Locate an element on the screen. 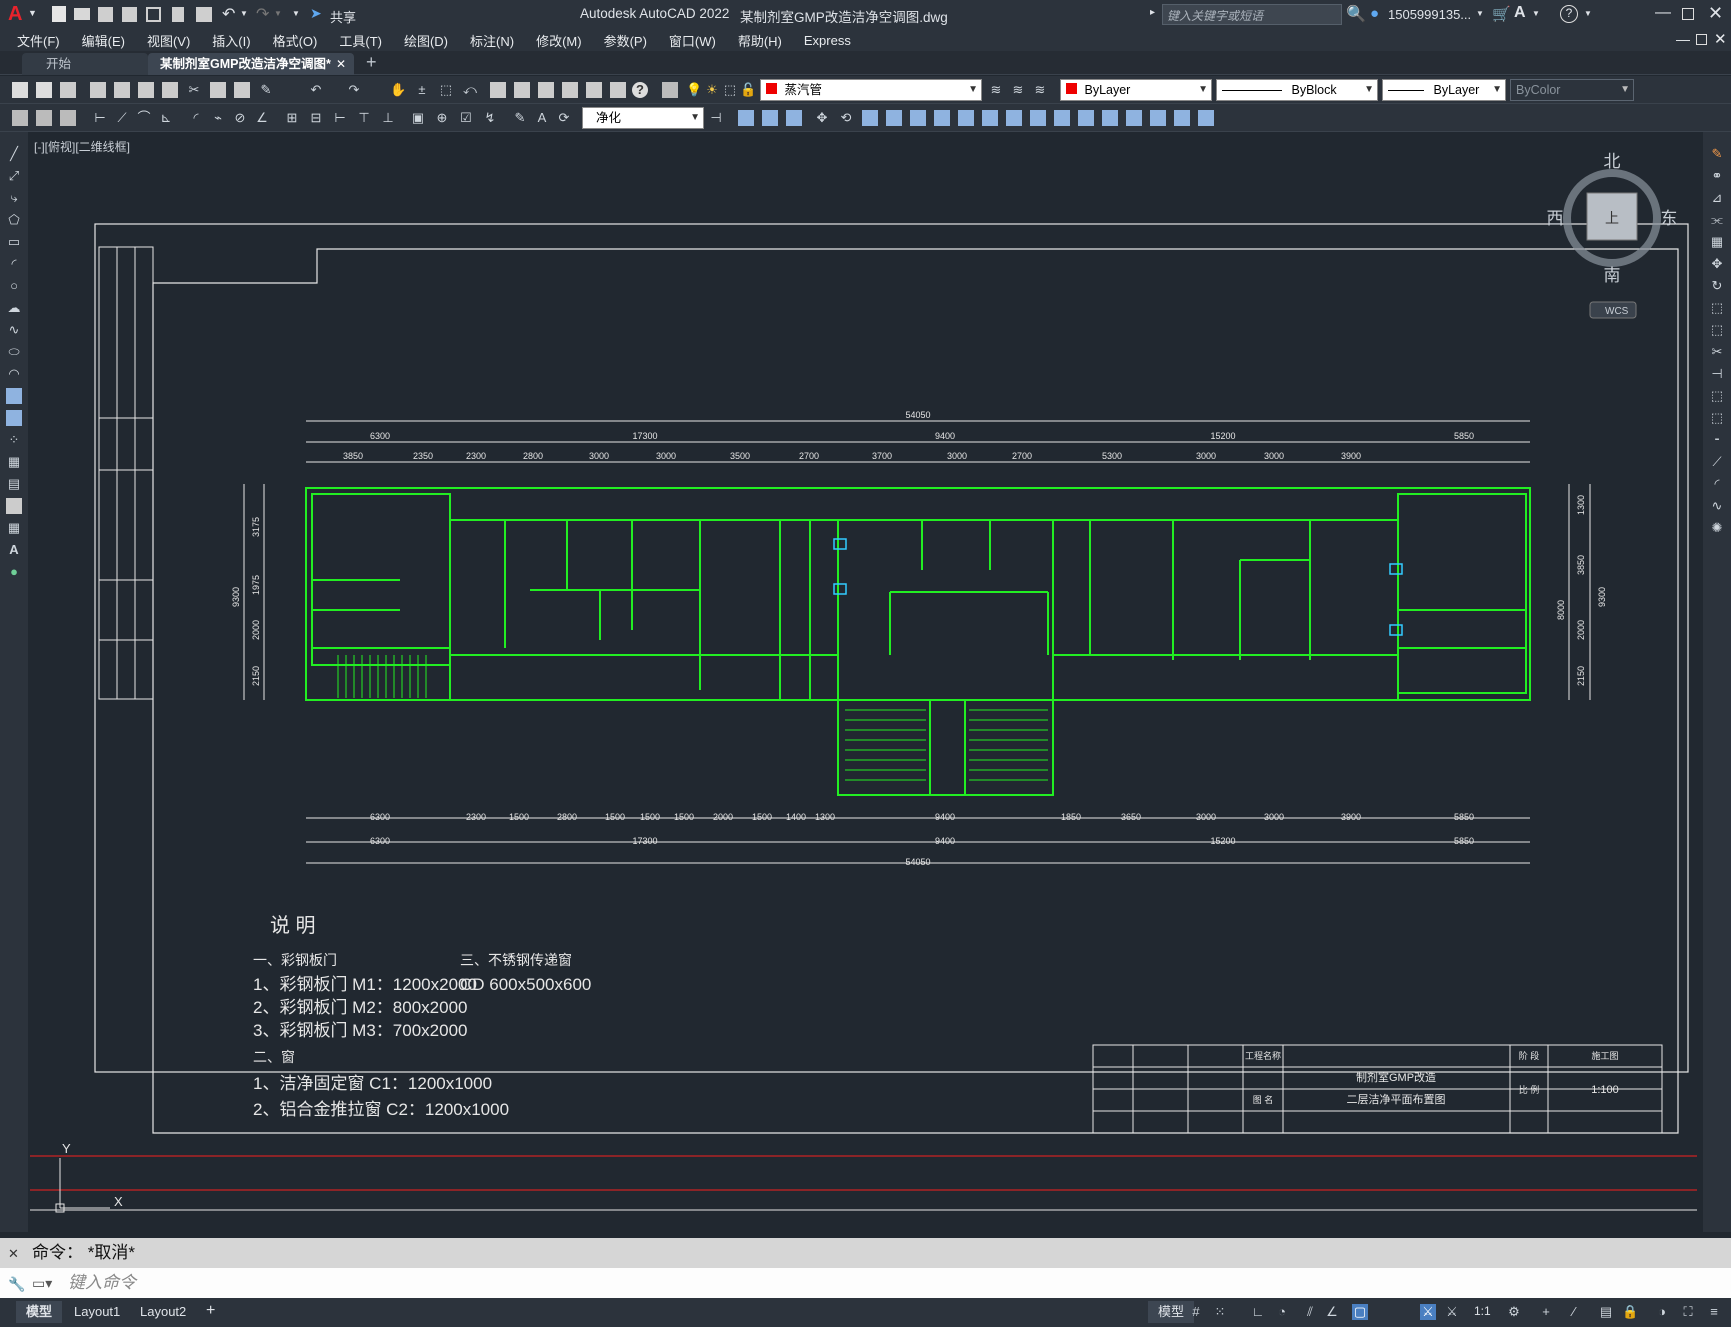 The image size is (1731, 1327). polyline-icon: ⤷ is located at coordinates (14, 198).